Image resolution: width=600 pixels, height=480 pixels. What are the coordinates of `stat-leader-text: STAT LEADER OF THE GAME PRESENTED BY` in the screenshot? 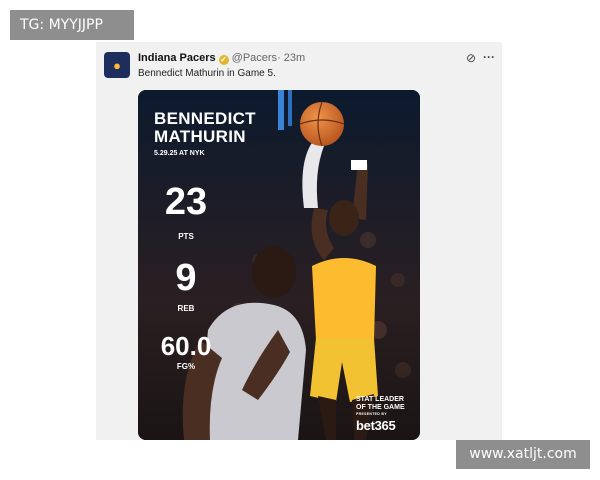 It's located at (380, 406).